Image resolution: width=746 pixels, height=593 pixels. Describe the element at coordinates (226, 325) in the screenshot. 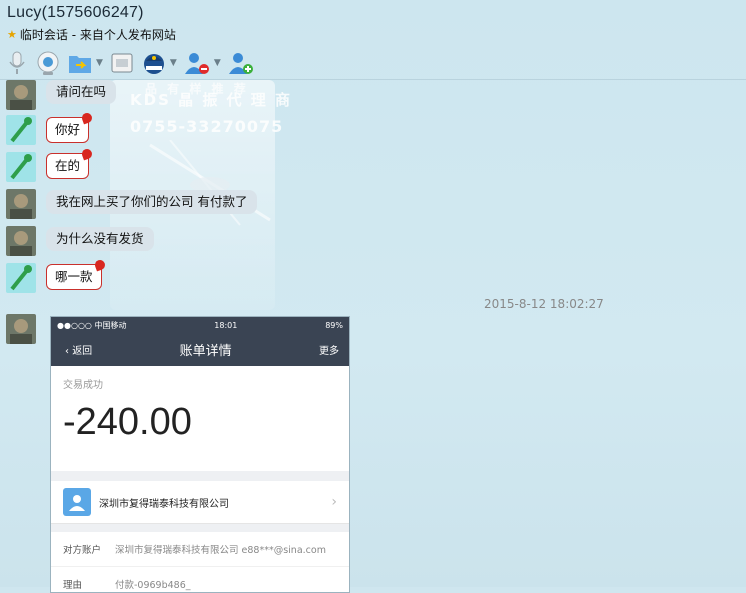

I see `phone-time: 18:01` at that location.